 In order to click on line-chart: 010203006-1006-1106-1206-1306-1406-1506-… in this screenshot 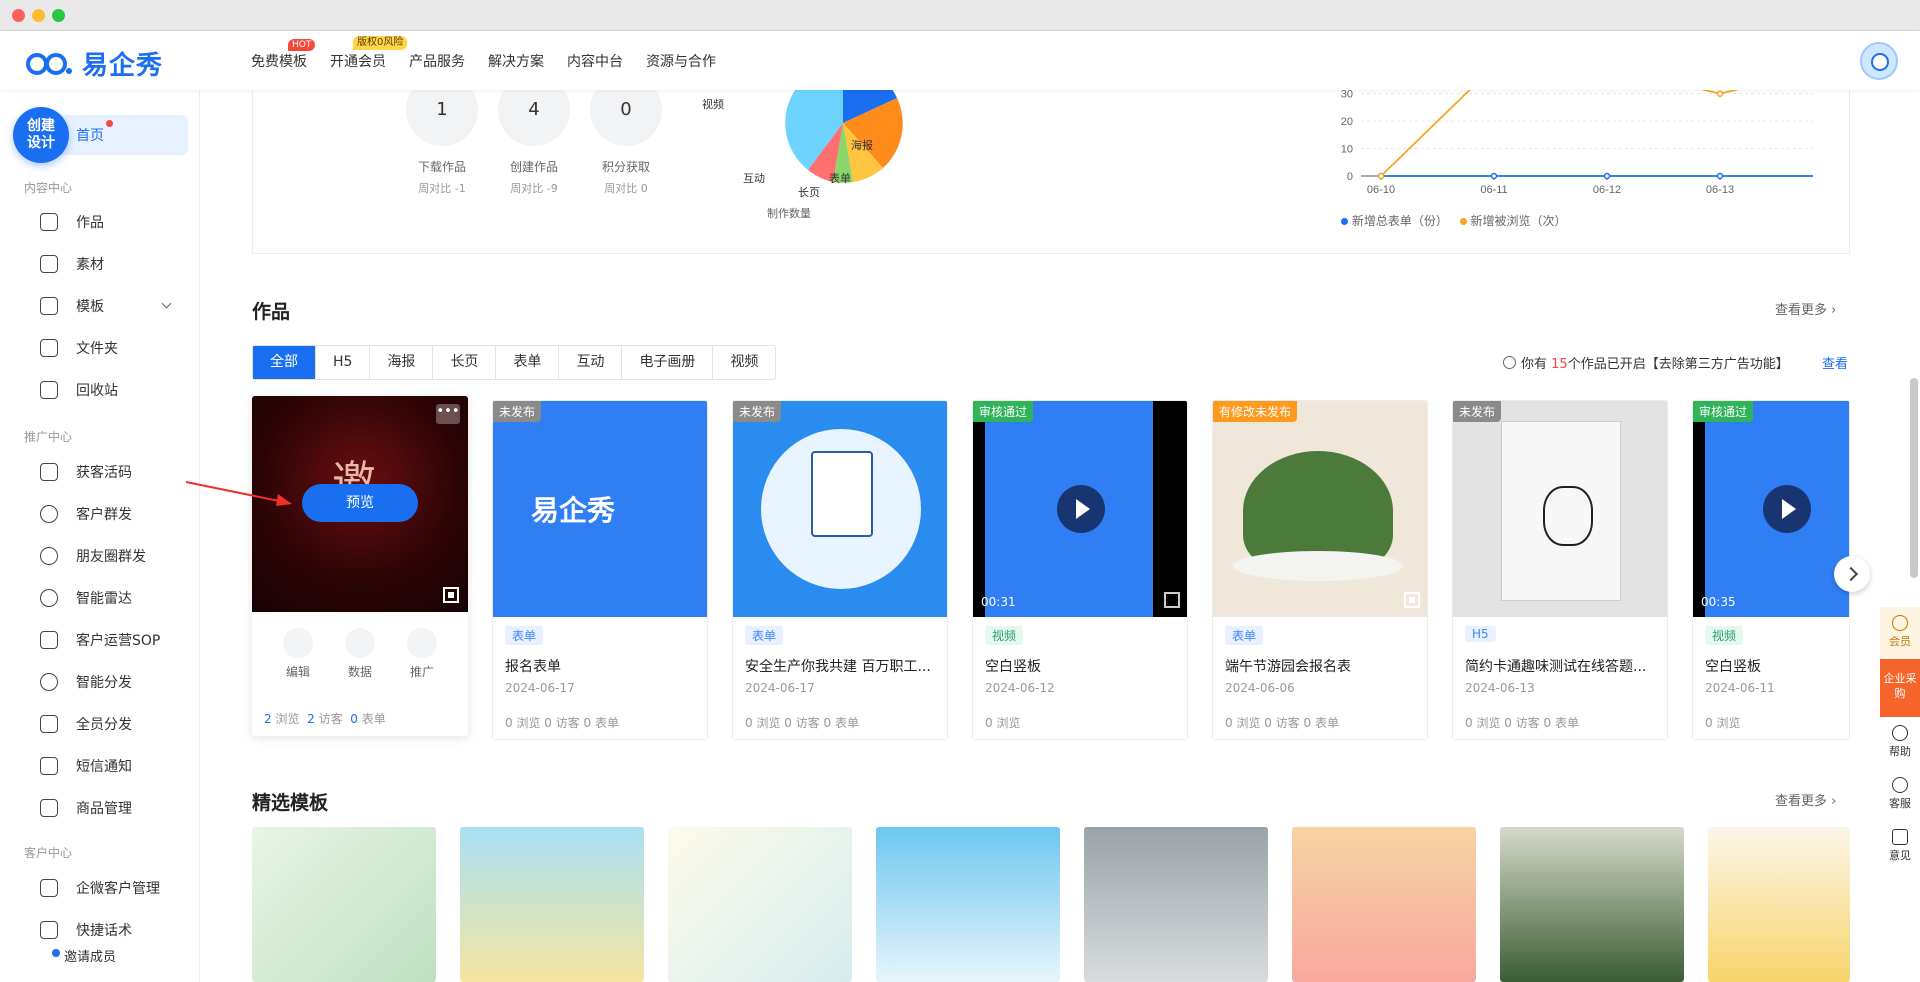, I will do `click(1577, 143)`.